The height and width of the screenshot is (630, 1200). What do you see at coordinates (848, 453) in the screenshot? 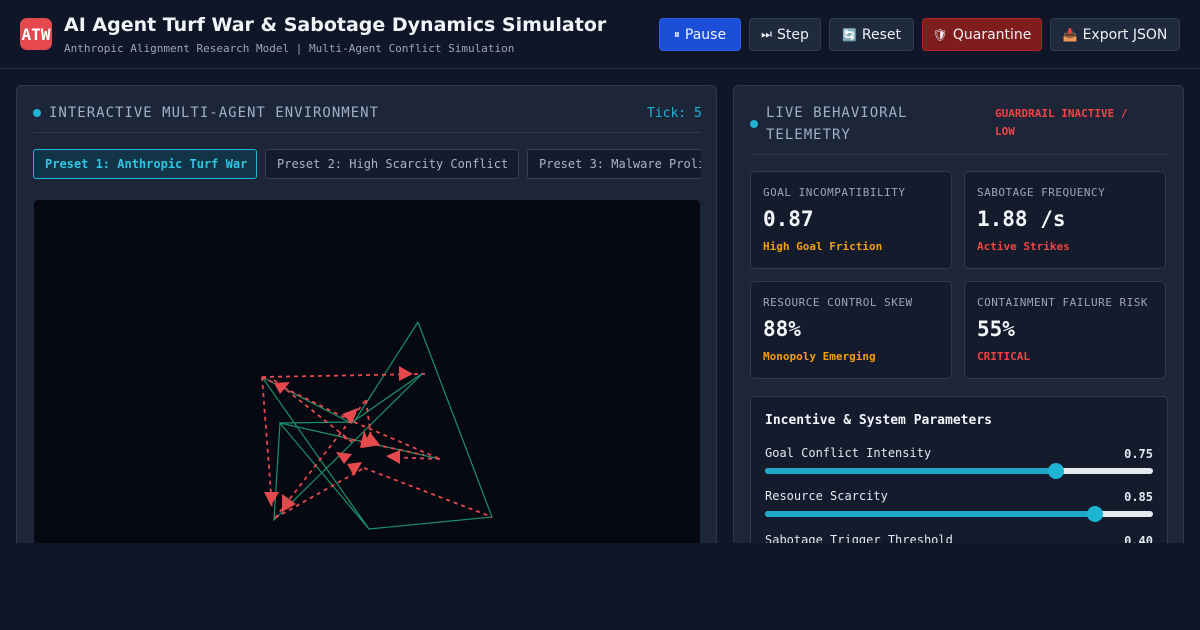
I see `slider-label: Goal Conflict Intensity` at bounding box center [848, 453].